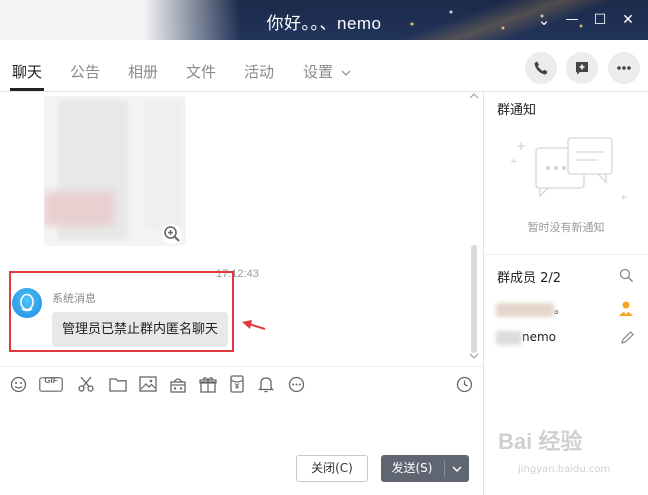 Image resolution: width=648 pixels, height=495 pixels. I want to click on gift-button, so click(208, 384).